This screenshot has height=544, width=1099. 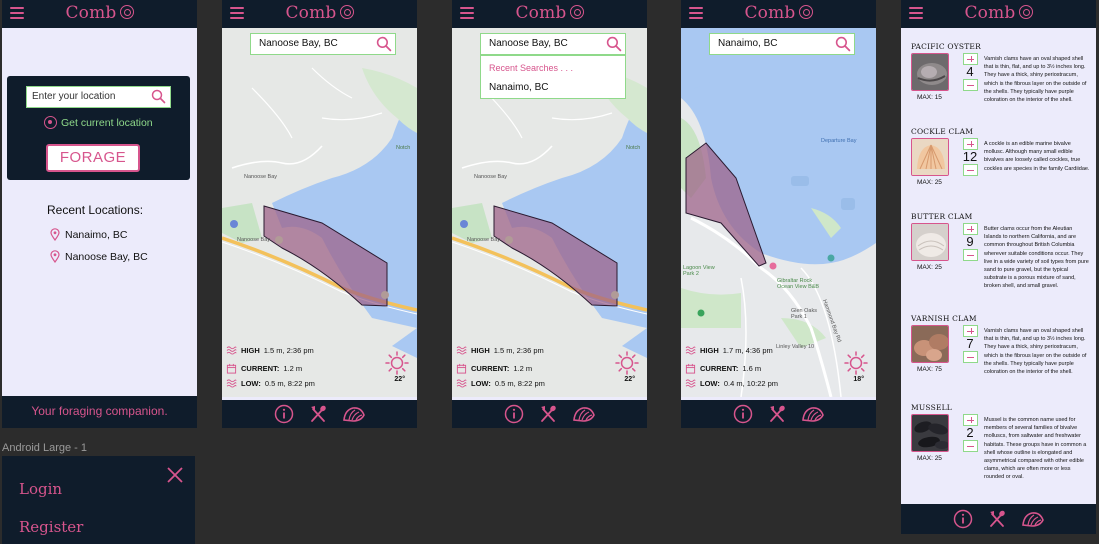 What do you see at coordinates (40, 489) in the screenshot?
I see `menu-item-login: Login` at bounding box center [40, 489].